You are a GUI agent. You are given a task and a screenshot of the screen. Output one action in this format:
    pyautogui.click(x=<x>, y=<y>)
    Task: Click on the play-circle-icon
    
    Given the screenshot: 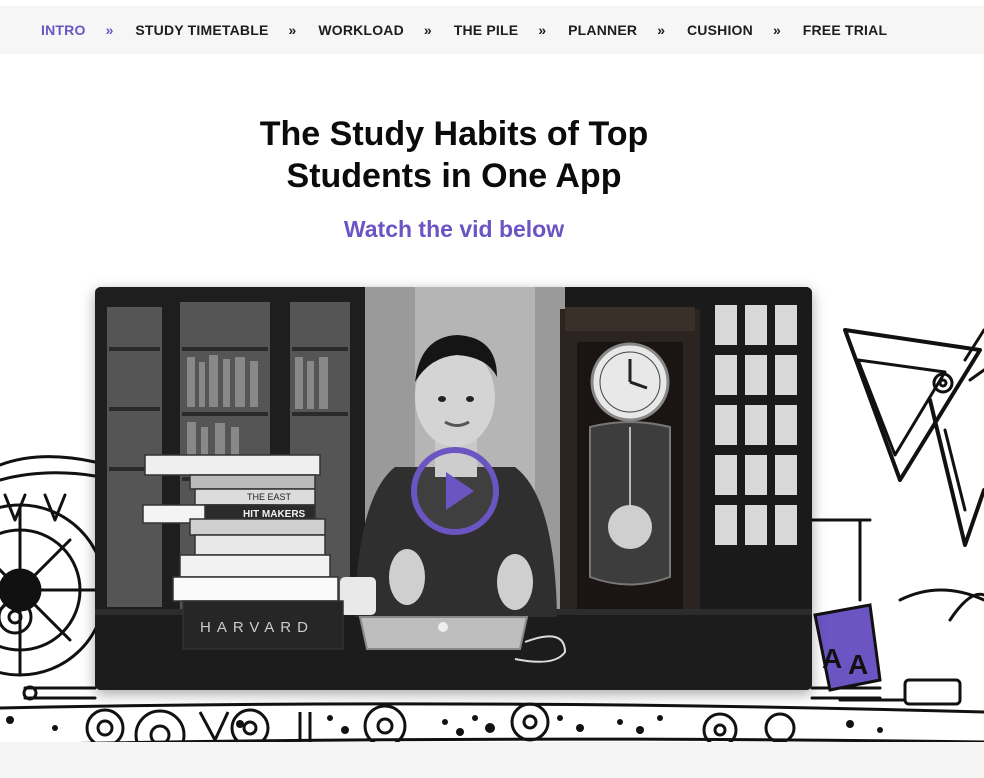 What is the action you would take?
    pyautogui.click(x=455, y=491)
    